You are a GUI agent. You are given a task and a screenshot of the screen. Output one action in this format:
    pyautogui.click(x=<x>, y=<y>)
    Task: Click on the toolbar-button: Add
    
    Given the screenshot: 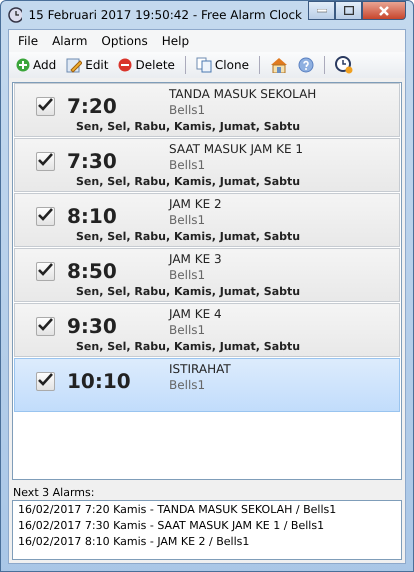 What is the action you would take?
    pyautogui.click(x=36, y=65)
    